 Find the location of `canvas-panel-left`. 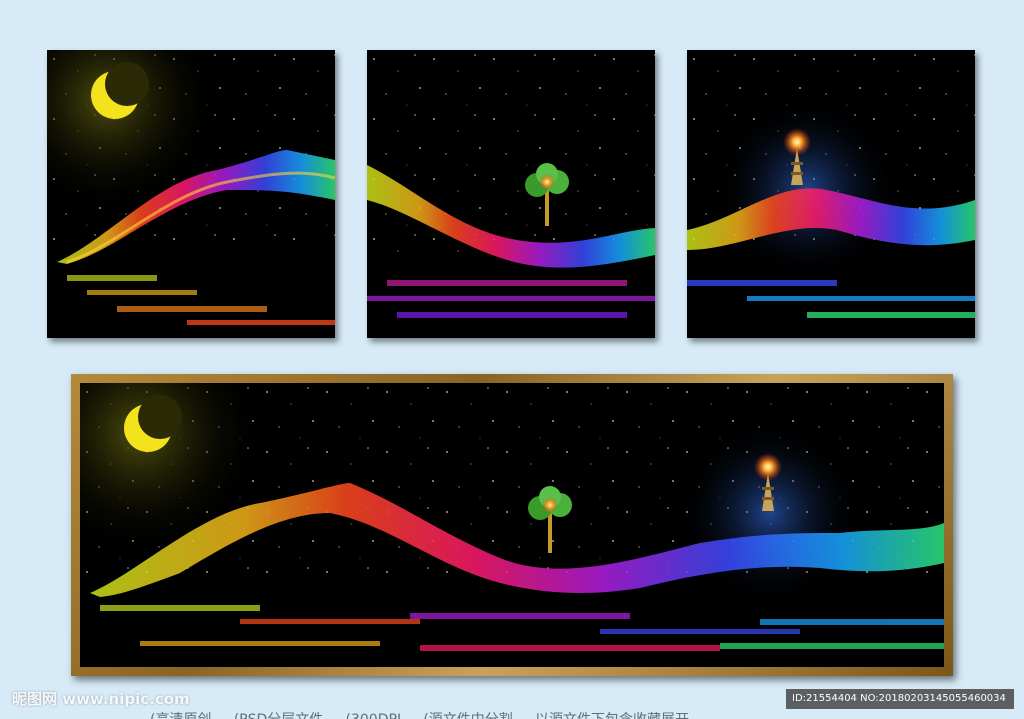

canvas-panel-left is located at coordinates (191, 194).